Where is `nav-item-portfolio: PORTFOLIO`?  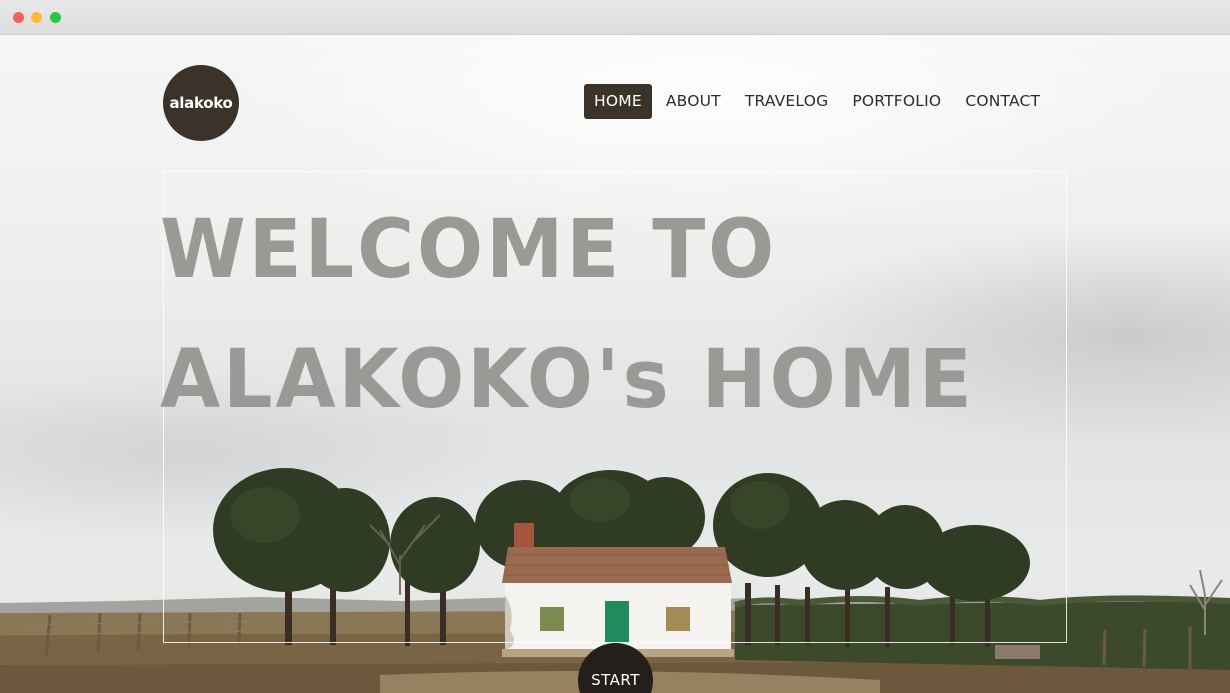 nav-item-portfolio: PORTFOLIO is located at coordinates (896, 101).